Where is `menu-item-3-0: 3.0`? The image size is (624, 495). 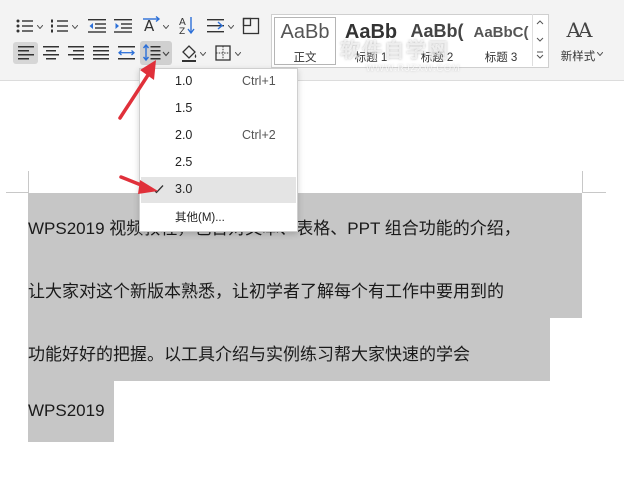 menu-item-3-0: 3.0 is located at coordinates (218, 190).